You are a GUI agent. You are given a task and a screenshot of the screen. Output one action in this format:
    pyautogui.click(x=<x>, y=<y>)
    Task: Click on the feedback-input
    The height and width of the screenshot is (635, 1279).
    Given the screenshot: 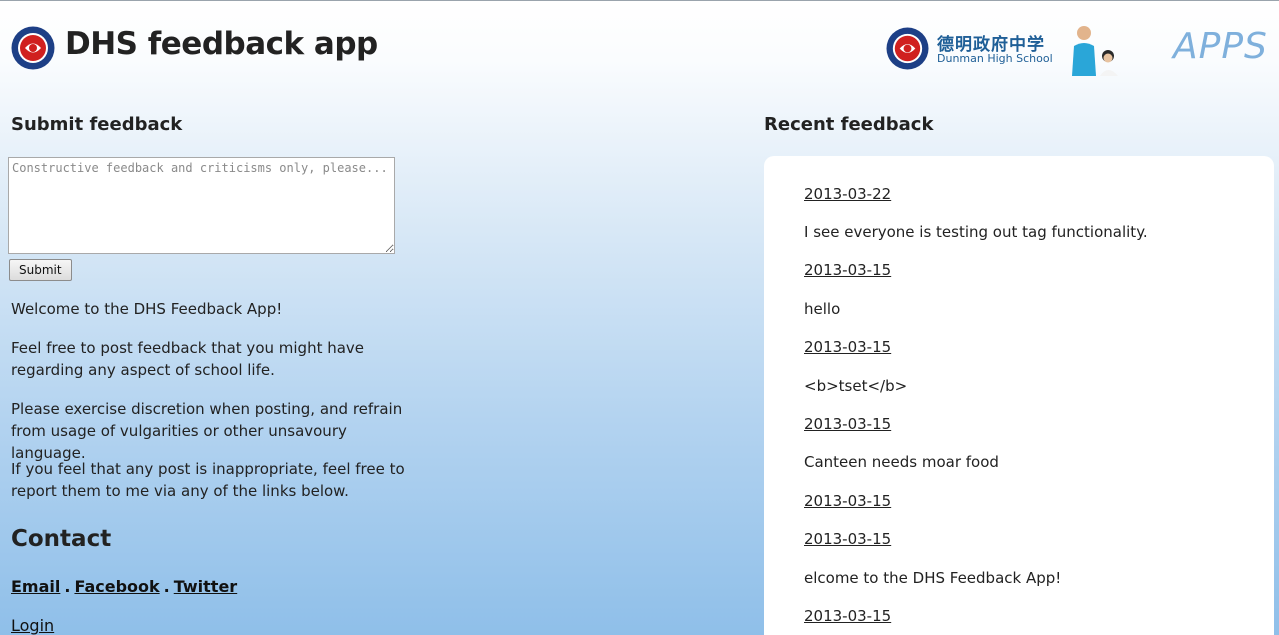 What is the action you would take?
    pyautogui.click(x=201, y=205)
    